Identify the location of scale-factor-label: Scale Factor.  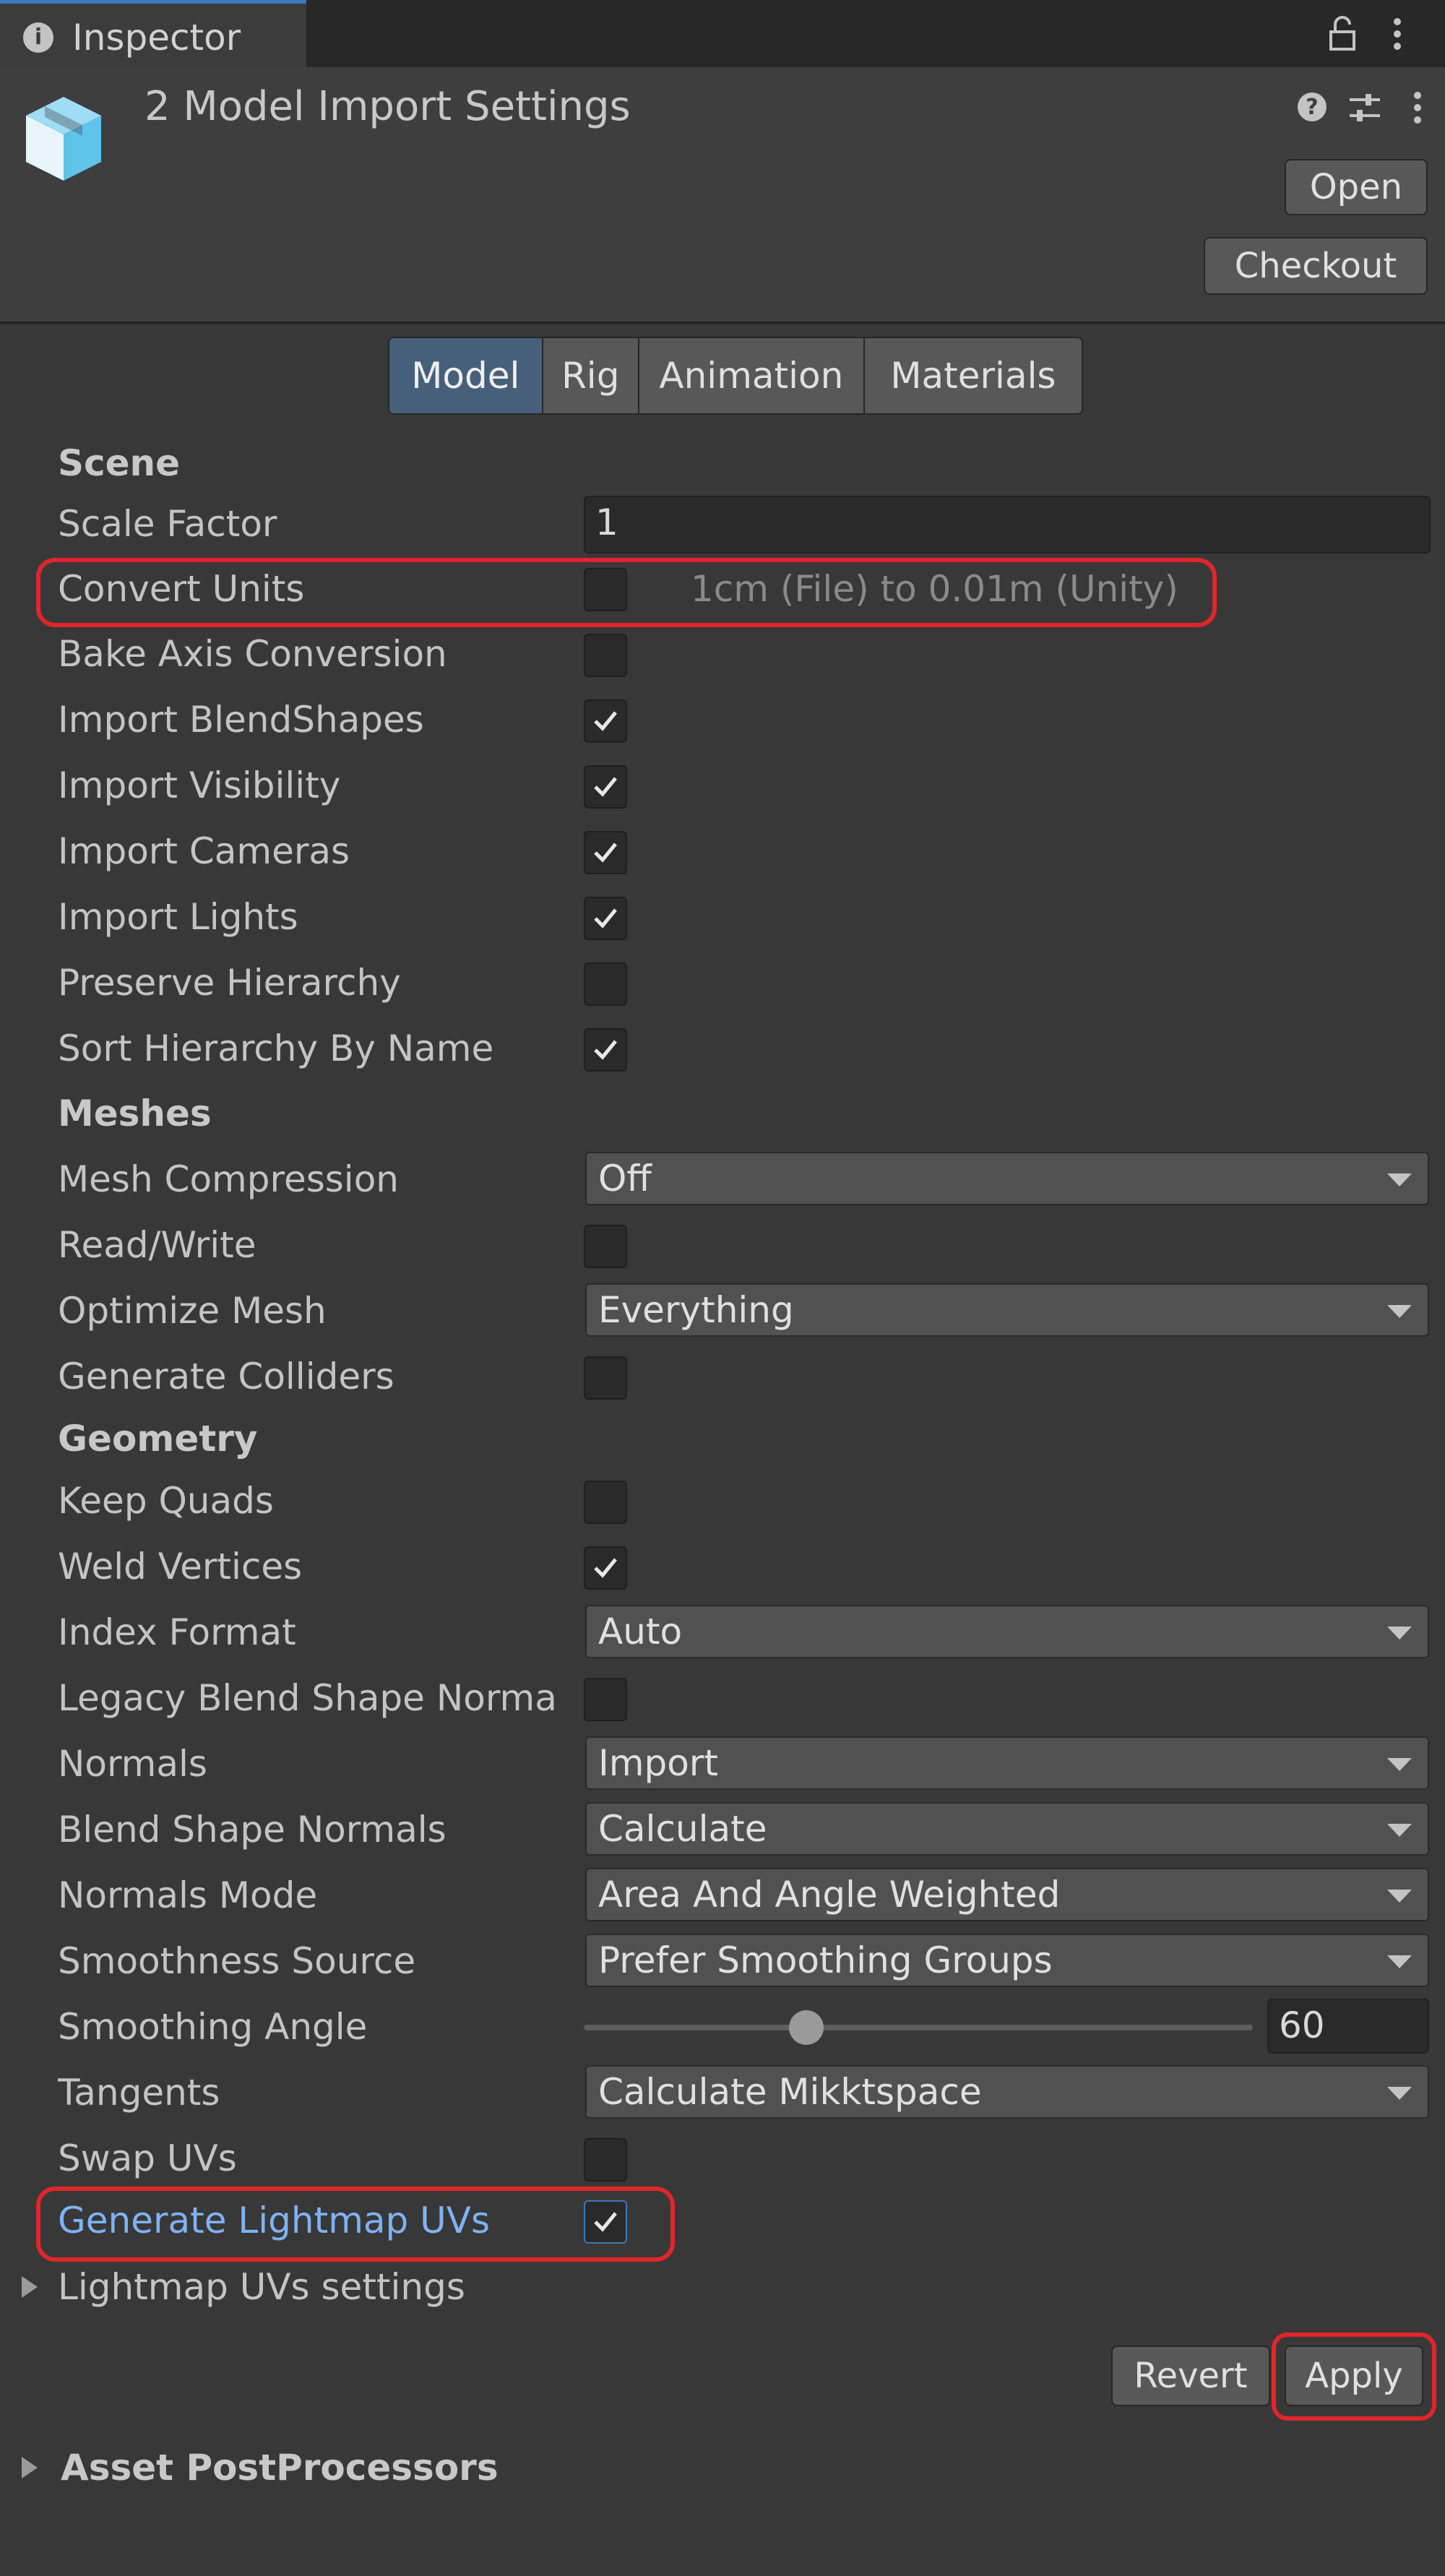
(167, 524).